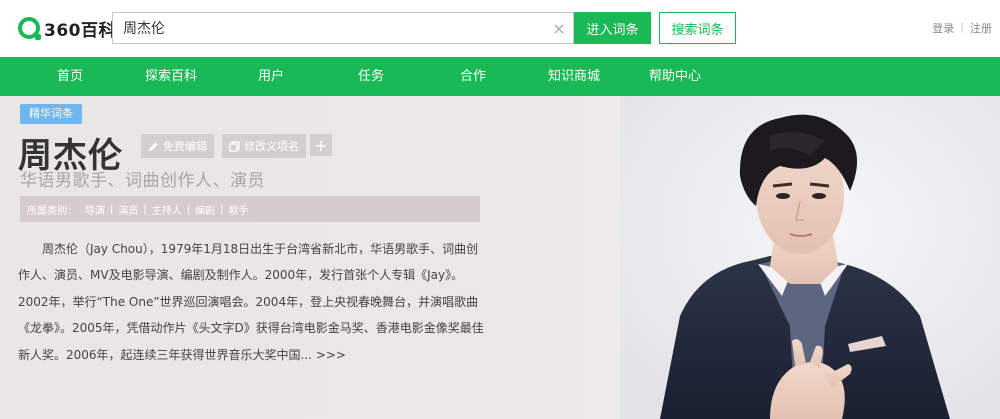  I want to click on copy-icon, so click(234, 146).